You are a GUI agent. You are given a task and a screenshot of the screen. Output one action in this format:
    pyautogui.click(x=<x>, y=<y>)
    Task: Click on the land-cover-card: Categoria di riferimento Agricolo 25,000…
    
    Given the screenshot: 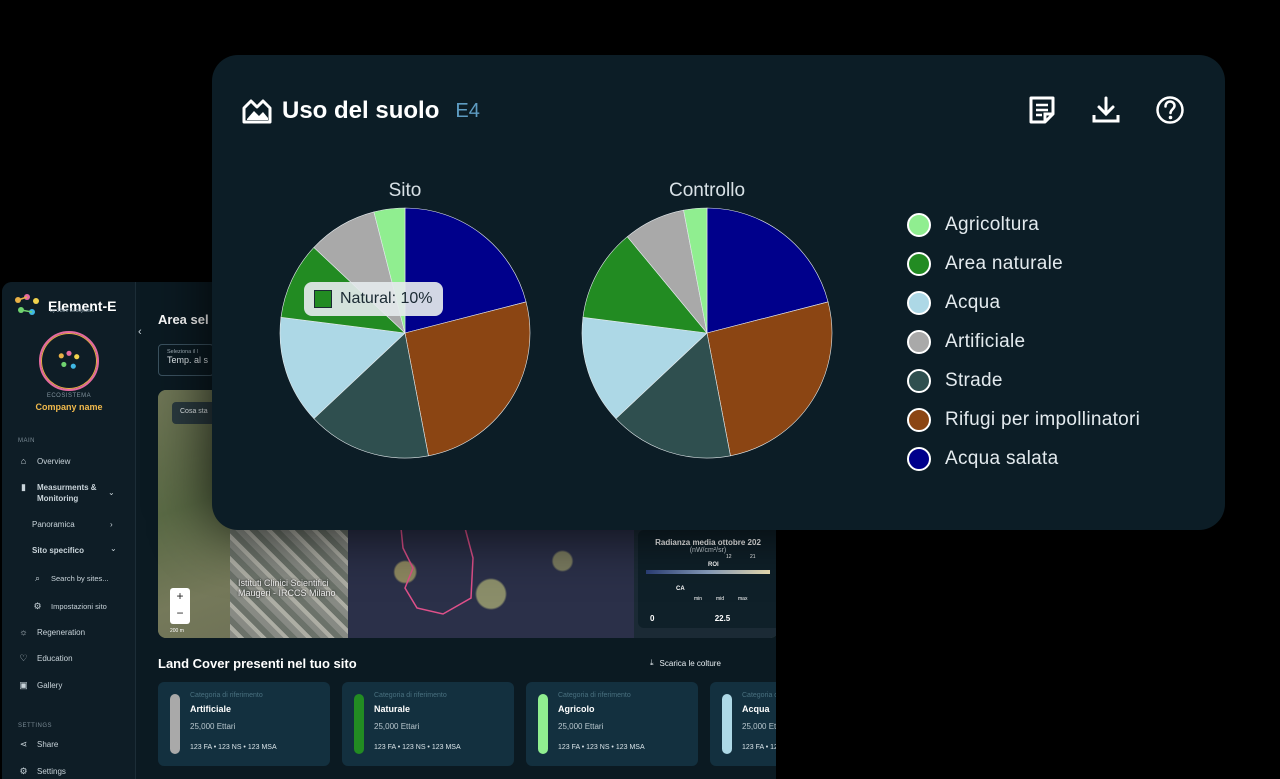 What is the action you would take?
    pyautogui.click(x=612, y=724)
    